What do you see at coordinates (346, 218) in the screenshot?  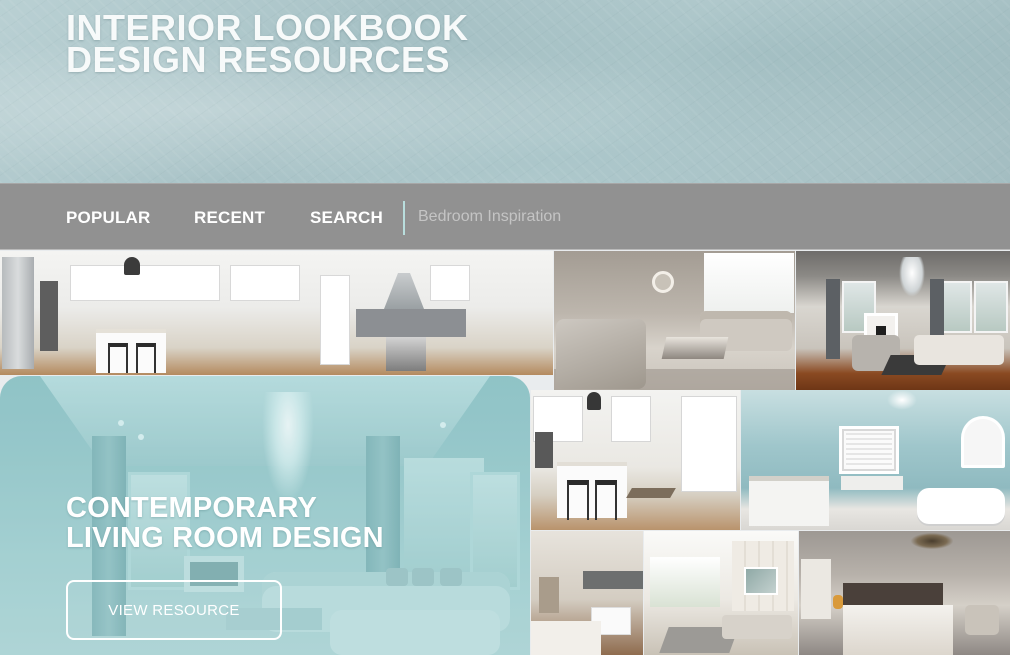 I see `nav-search-link: SEARCH` at bounding box center [346, 218].